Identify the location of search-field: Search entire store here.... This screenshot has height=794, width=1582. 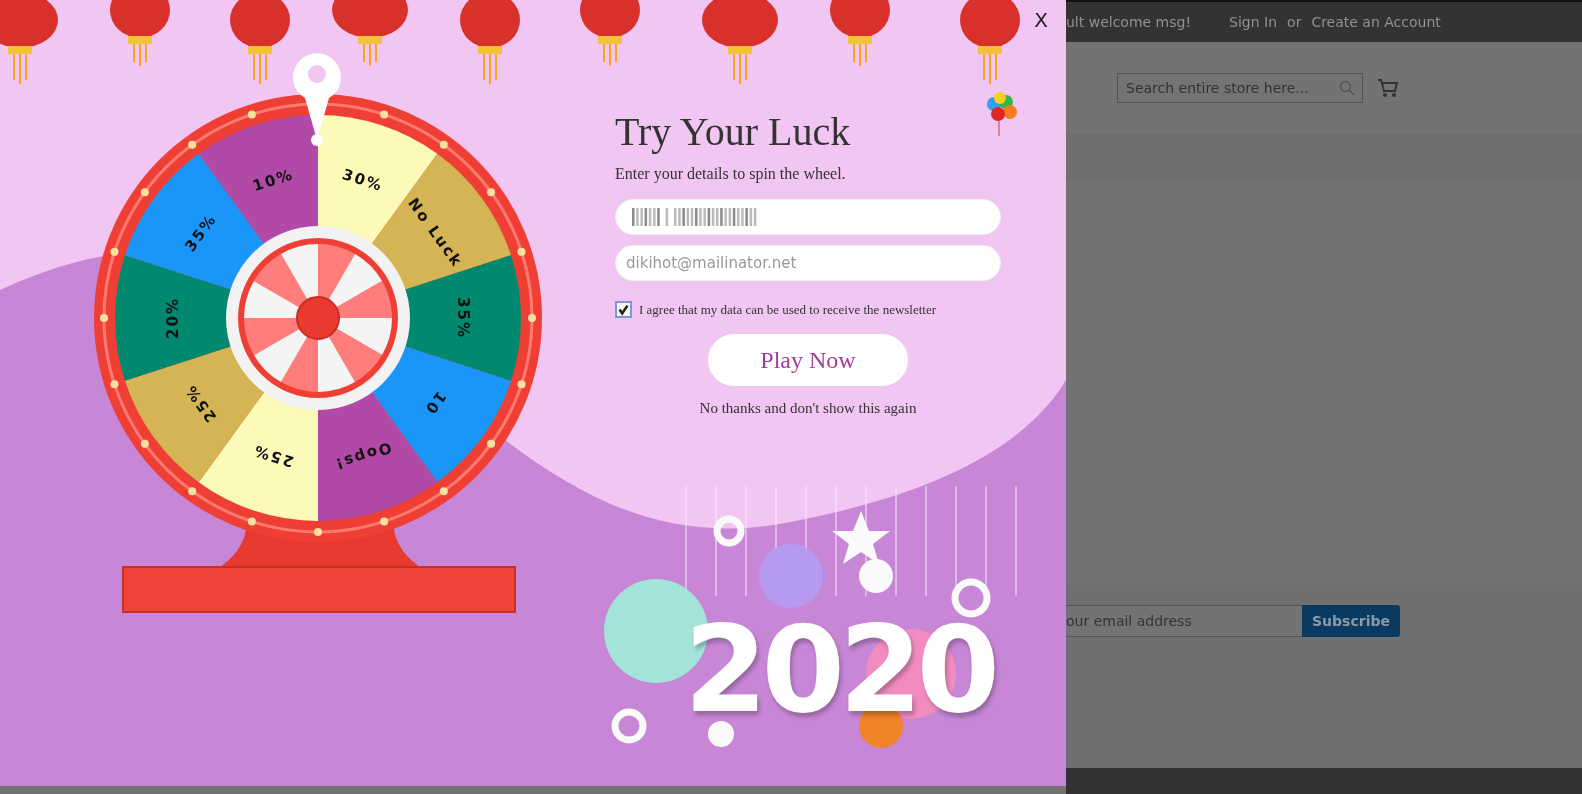
(1240, 88).